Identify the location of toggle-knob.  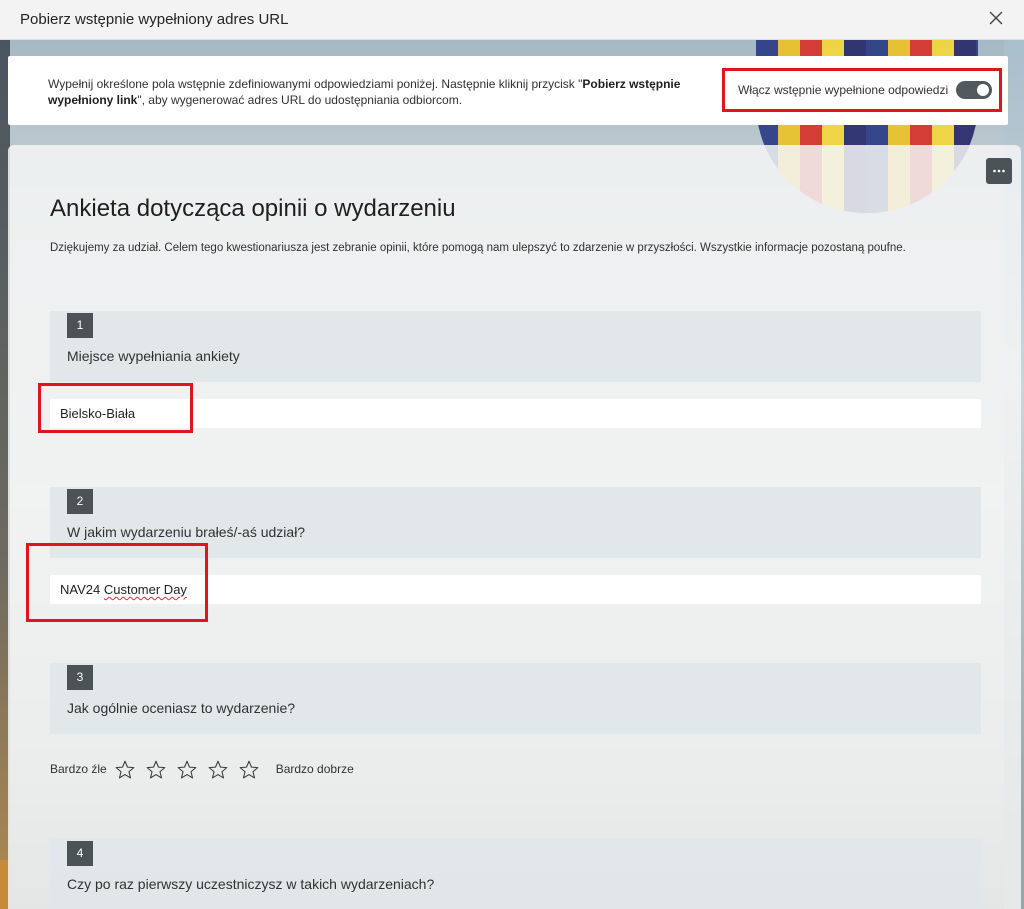
(983, 90).